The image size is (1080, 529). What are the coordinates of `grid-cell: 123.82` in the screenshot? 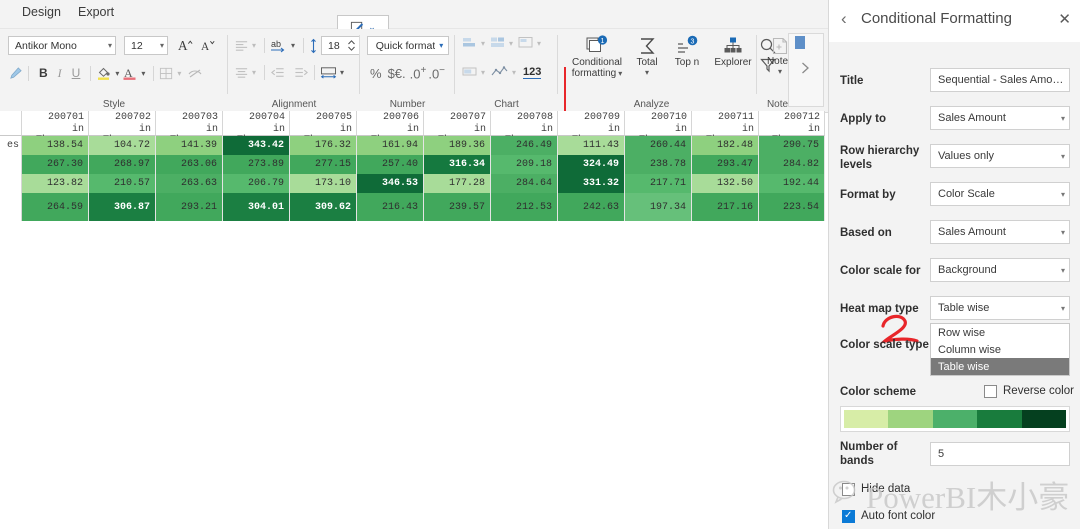 It's located at (55, 183).